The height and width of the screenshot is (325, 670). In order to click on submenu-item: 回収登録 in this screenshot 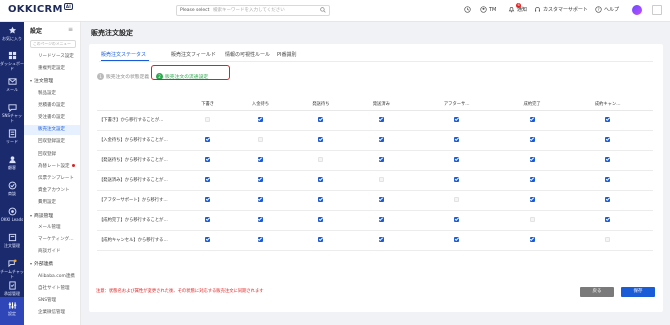, I will do `click(52, 155)`.